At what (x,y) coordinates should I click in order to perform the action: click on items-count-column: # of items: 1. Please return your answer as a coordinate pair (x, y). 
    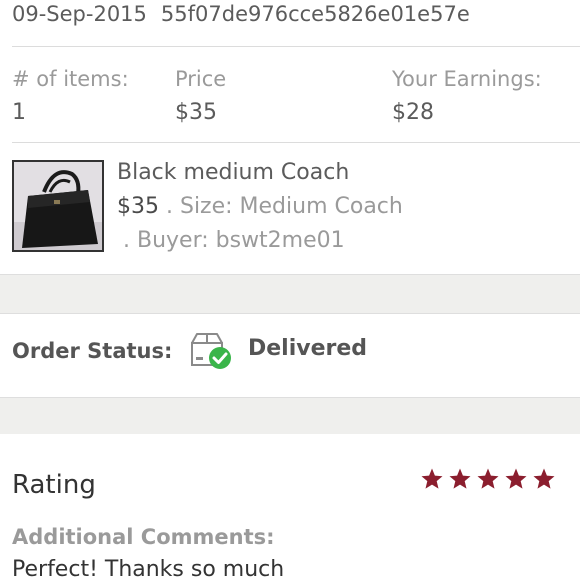
    Looking at the image, I should click on (70, 98).